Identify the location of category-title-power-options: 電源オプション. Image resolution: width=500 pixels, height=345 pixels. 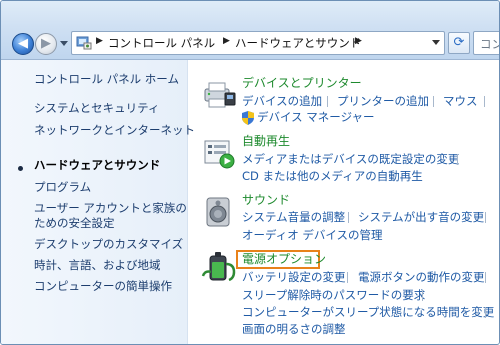
(284, 259).